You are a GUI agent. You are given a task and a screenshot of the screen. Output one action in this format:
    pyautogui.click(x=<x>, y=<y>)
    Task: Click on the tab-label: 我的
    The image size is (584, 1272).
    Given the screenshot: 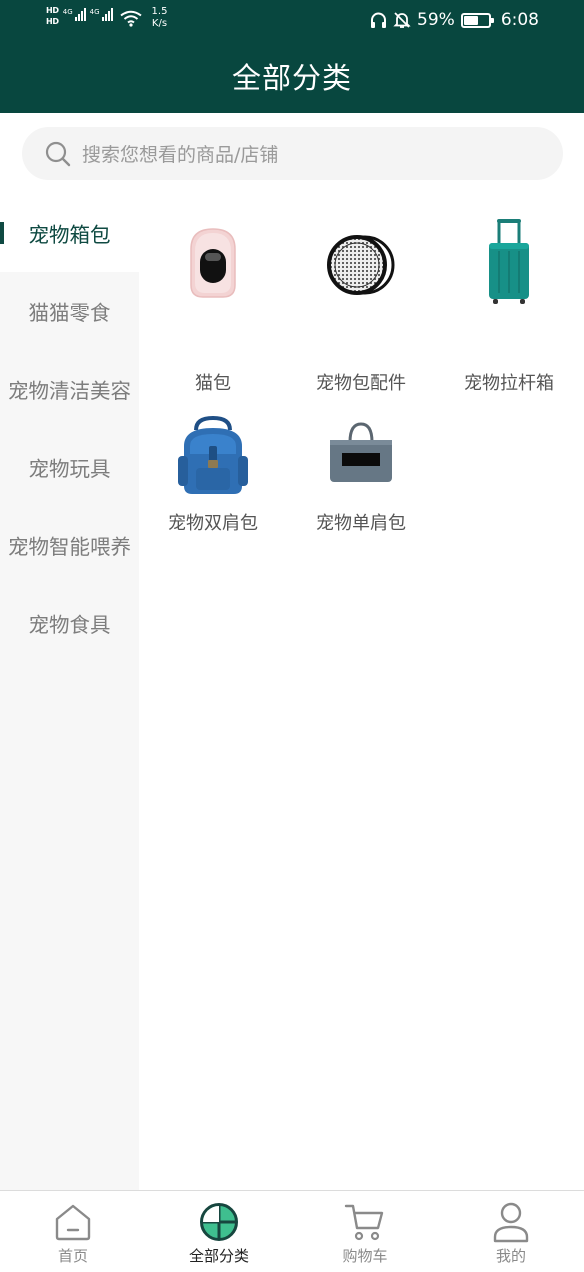 What is the action you would take?
    pyautogui.click(x=510, y=1256)
    